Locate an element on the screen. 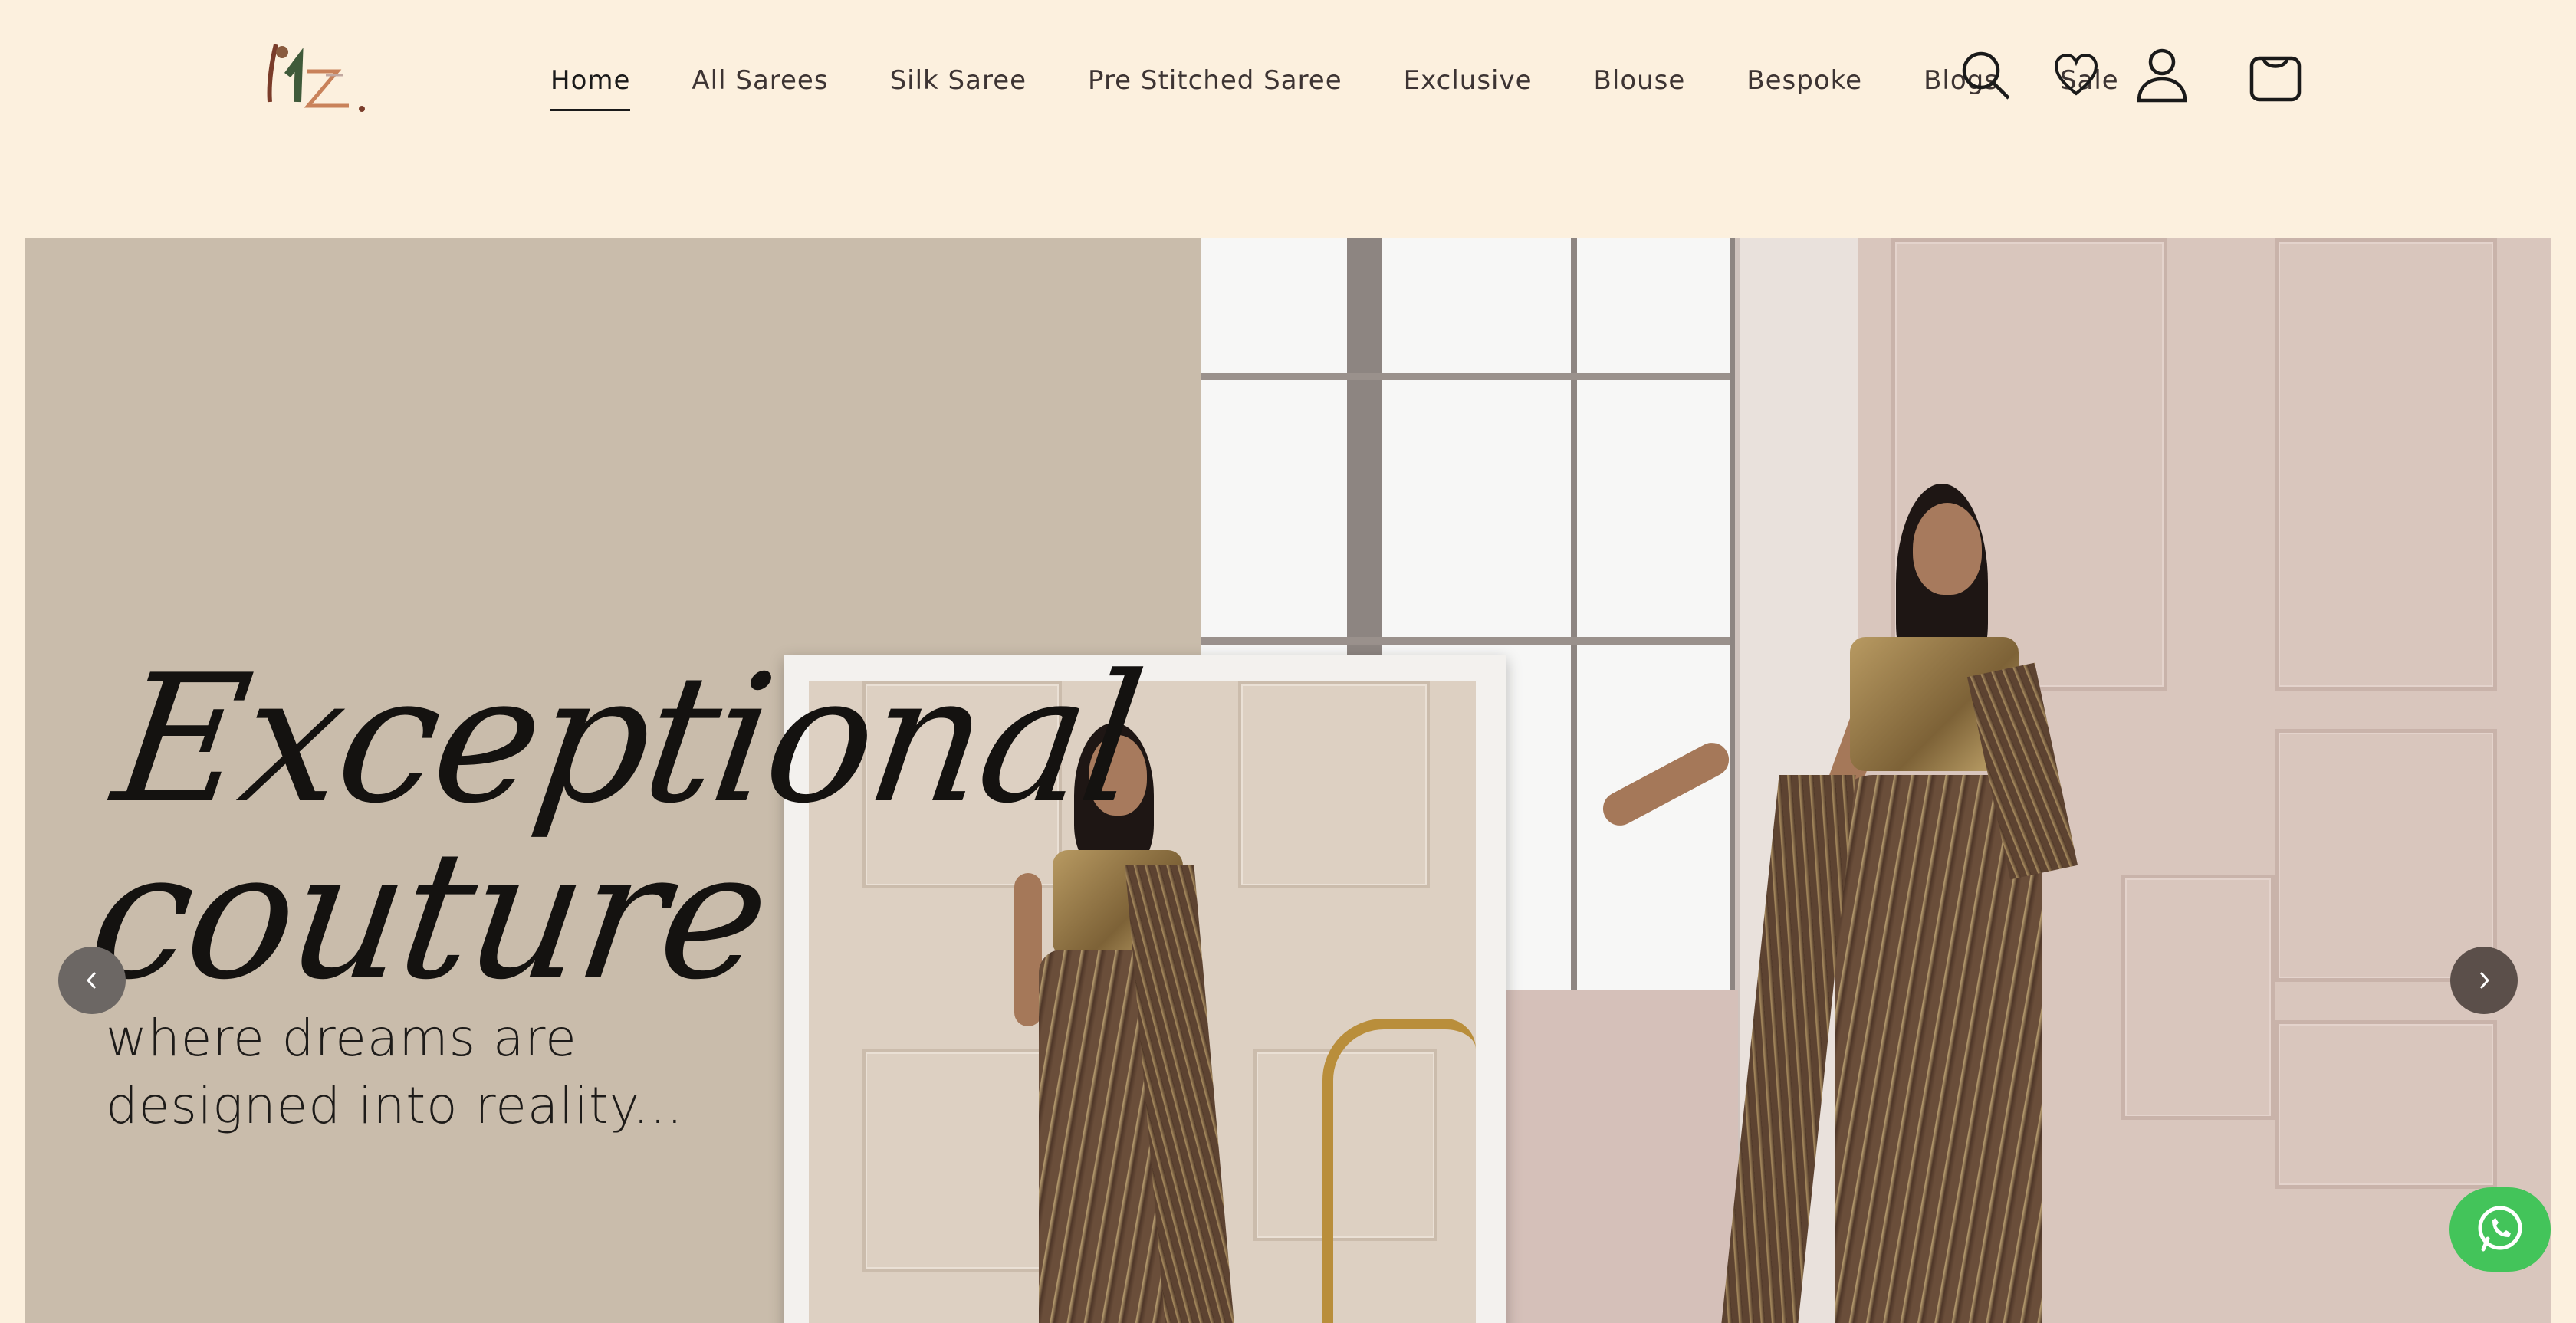  chevron-left-icon is located at coordinates (92, 980).